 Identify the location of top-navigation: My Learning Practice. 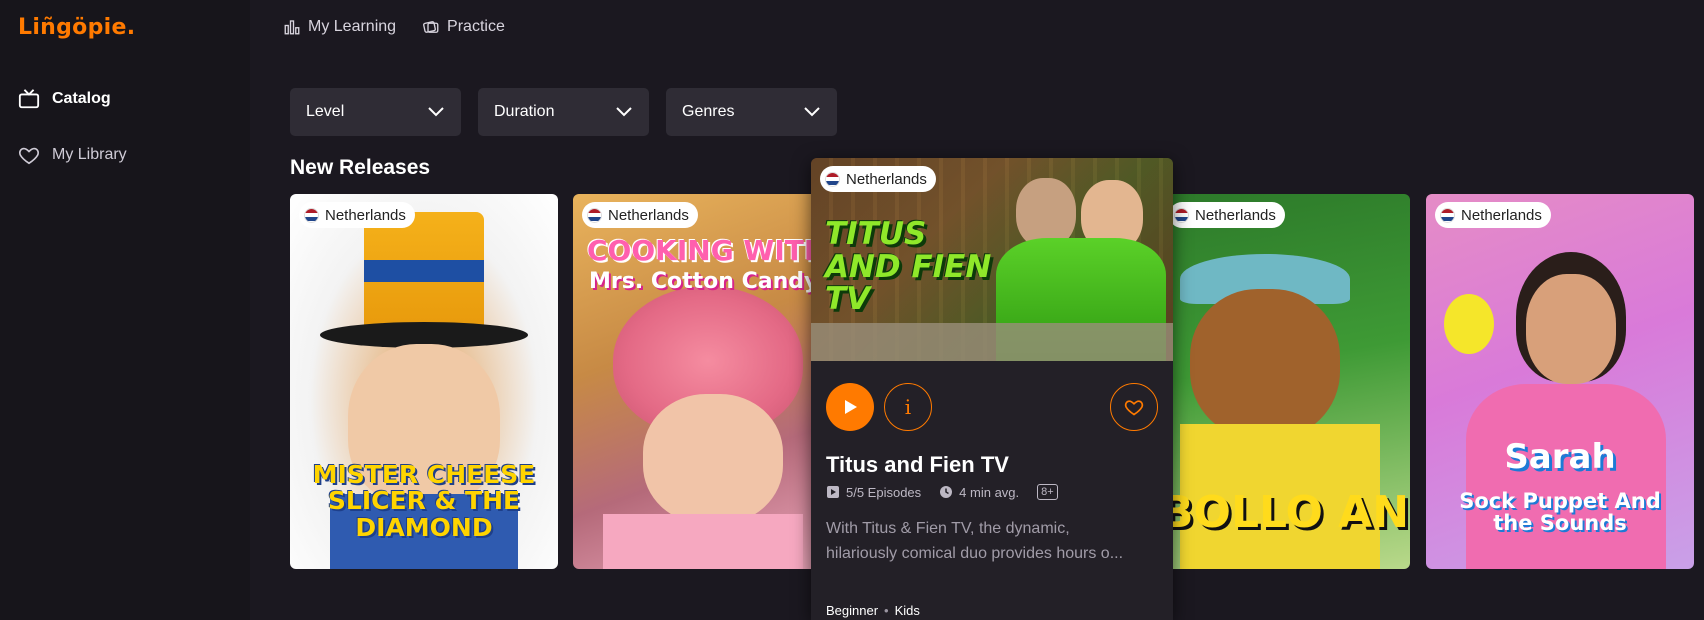
(394, 27).